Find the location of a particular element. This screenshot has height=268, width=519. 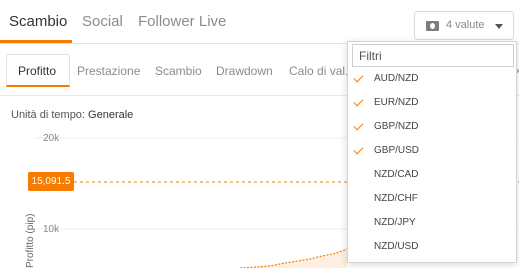

currency-option: NZD/USD is located at coordinates (432, 248).